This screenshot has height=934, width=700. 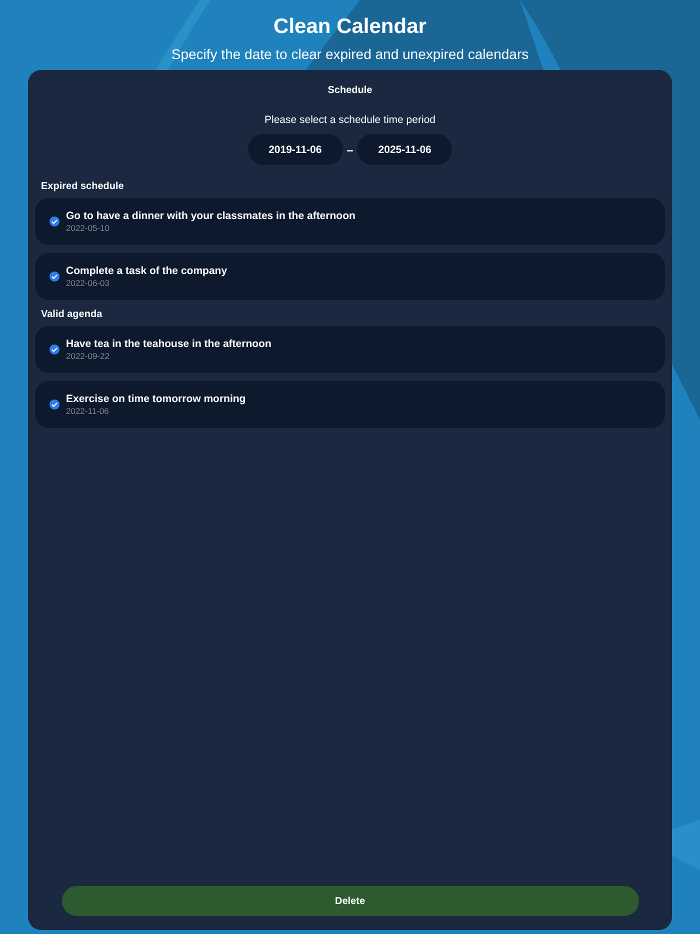 What do you see at coordinates (88, 228) in the screenshot?
I see `item-date: 2022-05-10` at bounding box center [88, 228].